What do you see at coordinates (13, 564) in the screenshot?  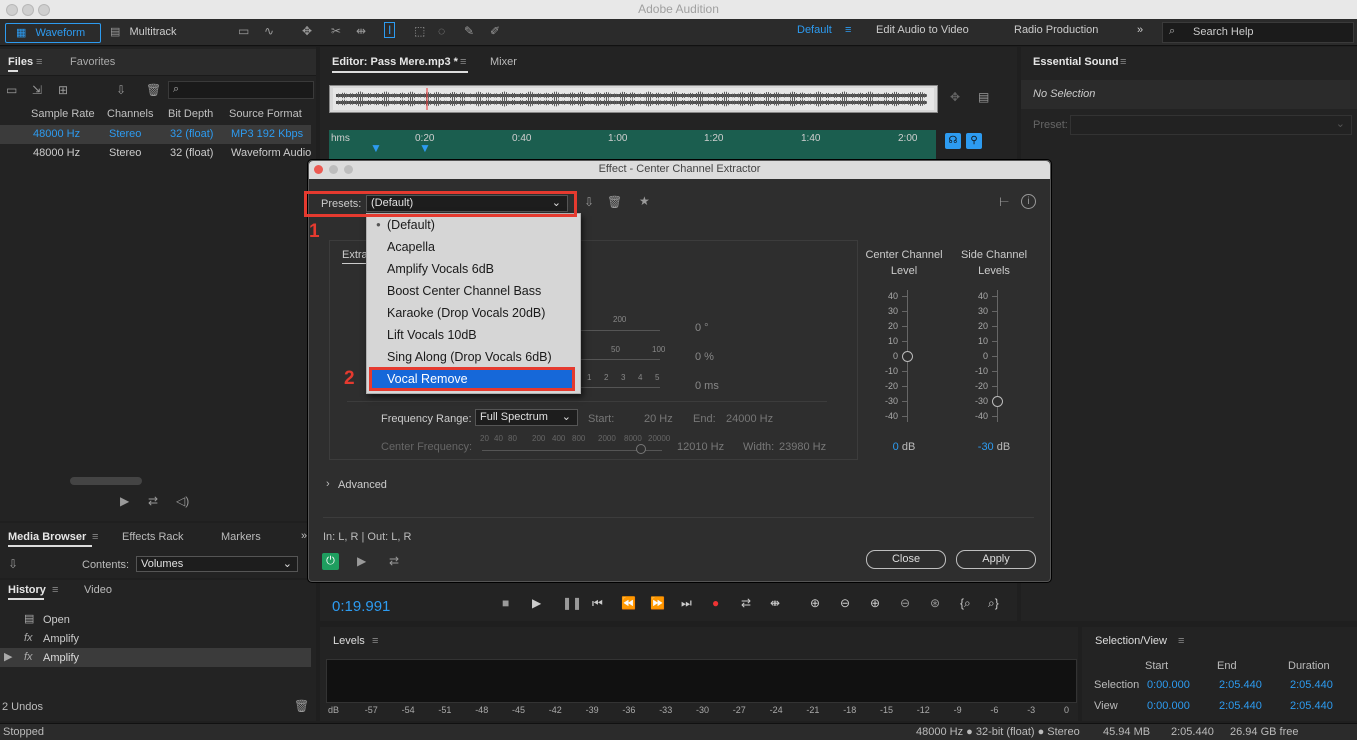 I see `download-icon: ⇩` at bounding box center [13, 564].